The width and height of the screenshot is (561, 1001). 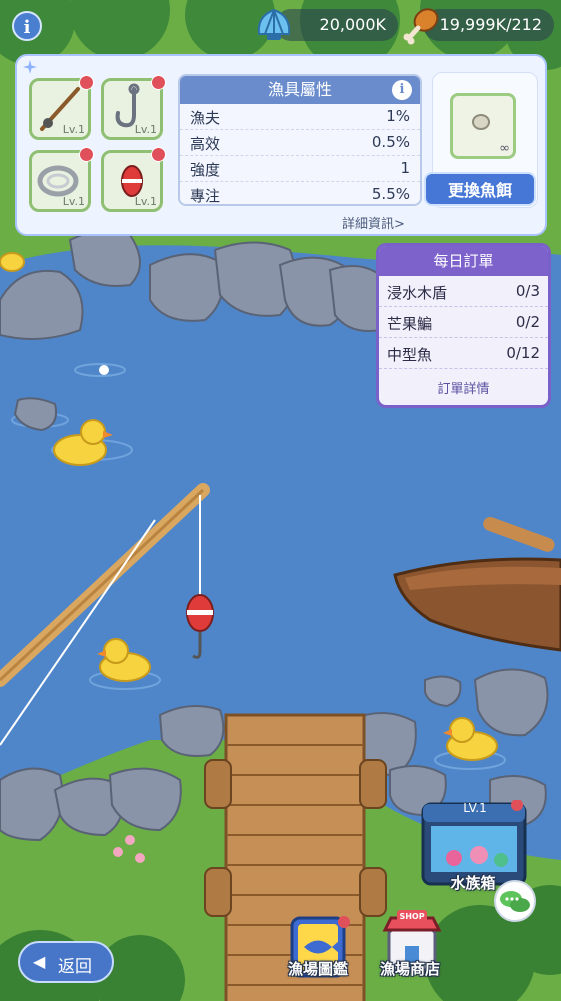 What do you see at coordinates (475, 808) in the screenshot?
I see `aquarium-level: LV.1` at bounding box center [475, 808].